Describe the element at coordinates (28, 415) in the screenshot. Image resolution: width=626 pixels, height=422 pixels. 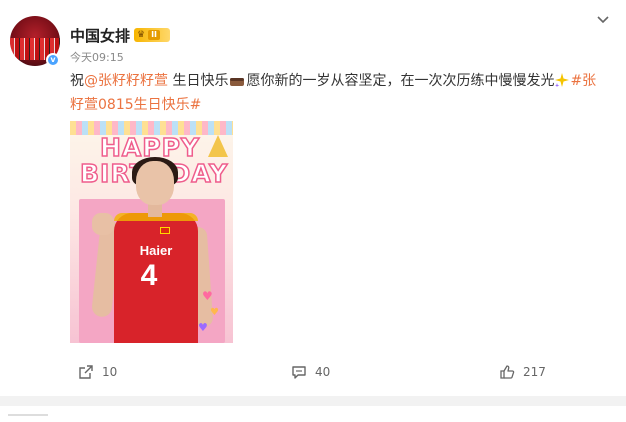
I see `next-post-placeholder` at that location.